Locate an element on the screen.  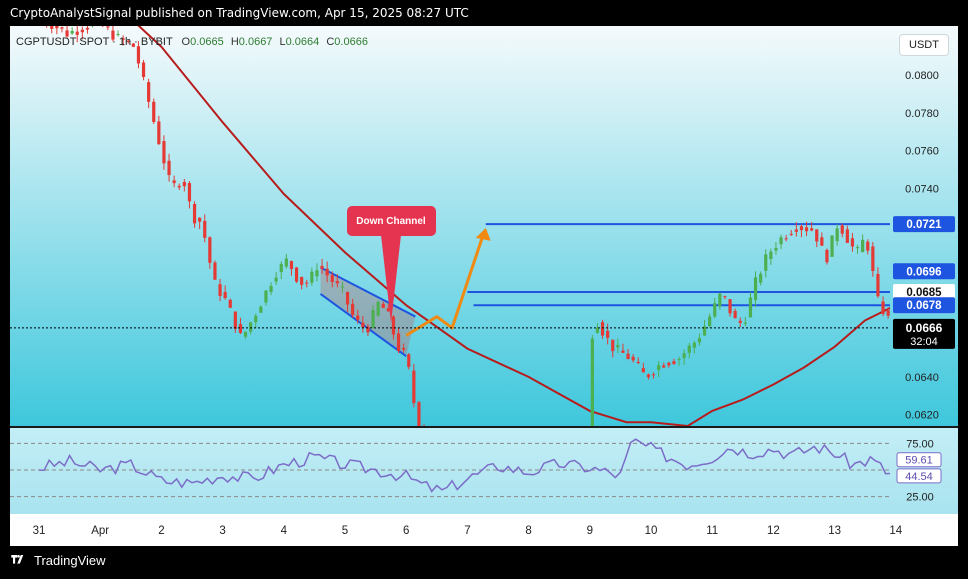
time-axis-label: 4 is located at coordinates (284, 531).